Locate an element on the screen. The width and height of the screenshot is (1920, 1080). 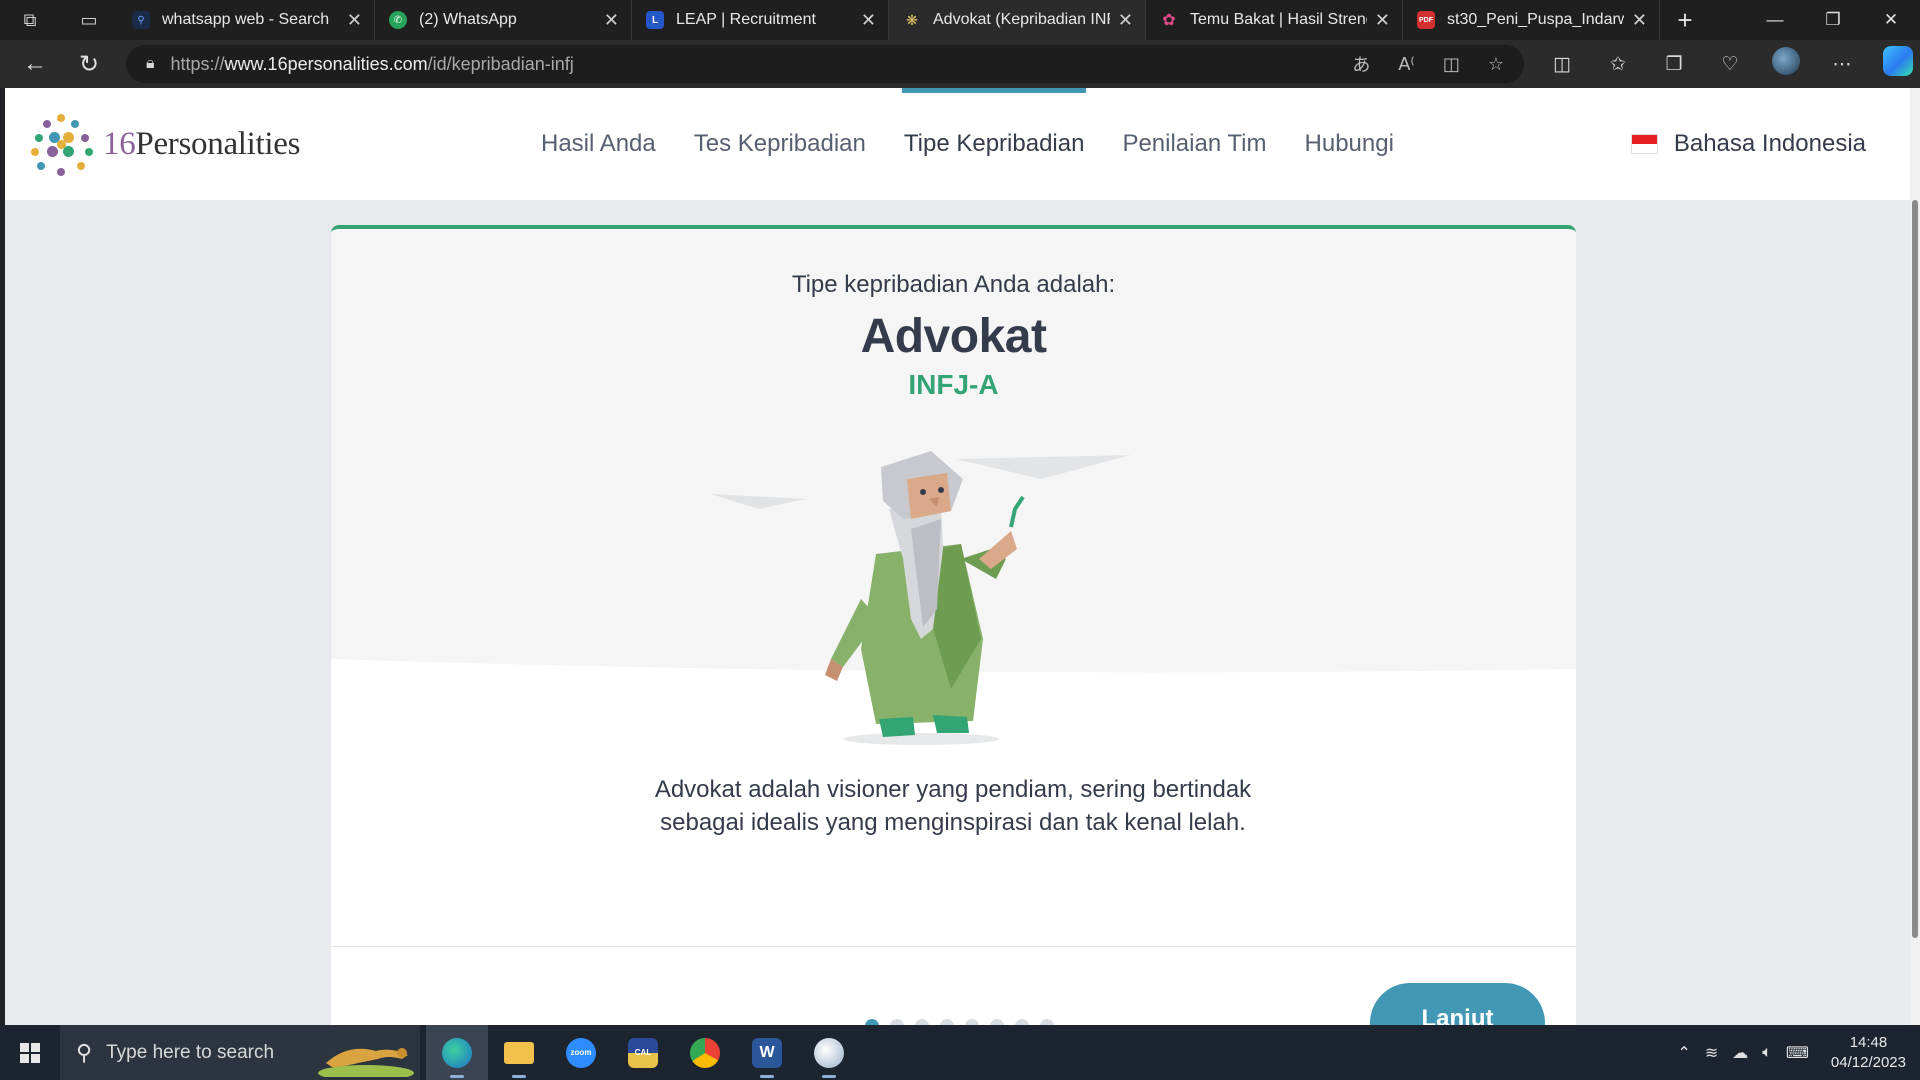
favorites-icon: ✩ is located at coordinates (1618, 64).